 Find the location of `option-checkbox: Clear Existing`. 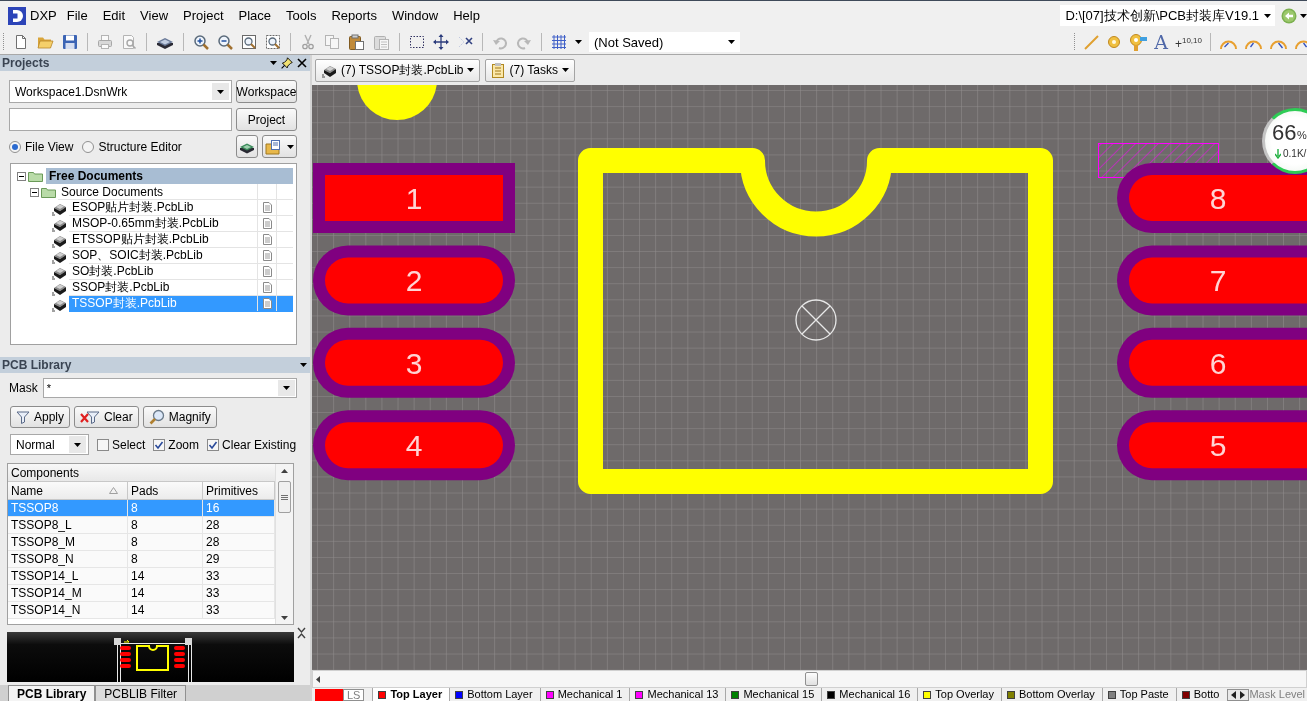

option-checkbox: Clear Existing is located at coordinates (252, 444).